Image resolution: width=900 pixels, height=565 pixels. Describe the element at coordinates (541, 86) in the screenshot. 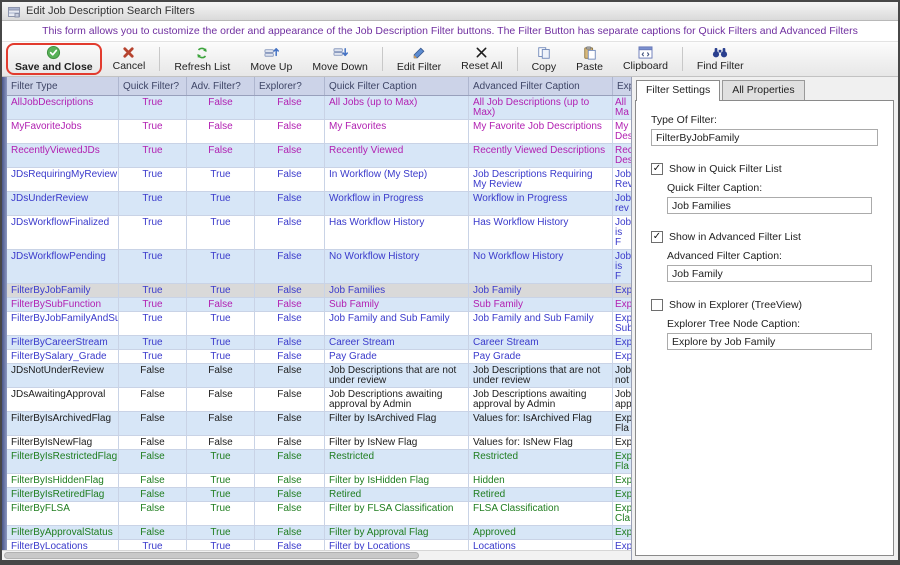

I see `column-header-advanced-filter-caption: Advanced Filter Caption` at that location.